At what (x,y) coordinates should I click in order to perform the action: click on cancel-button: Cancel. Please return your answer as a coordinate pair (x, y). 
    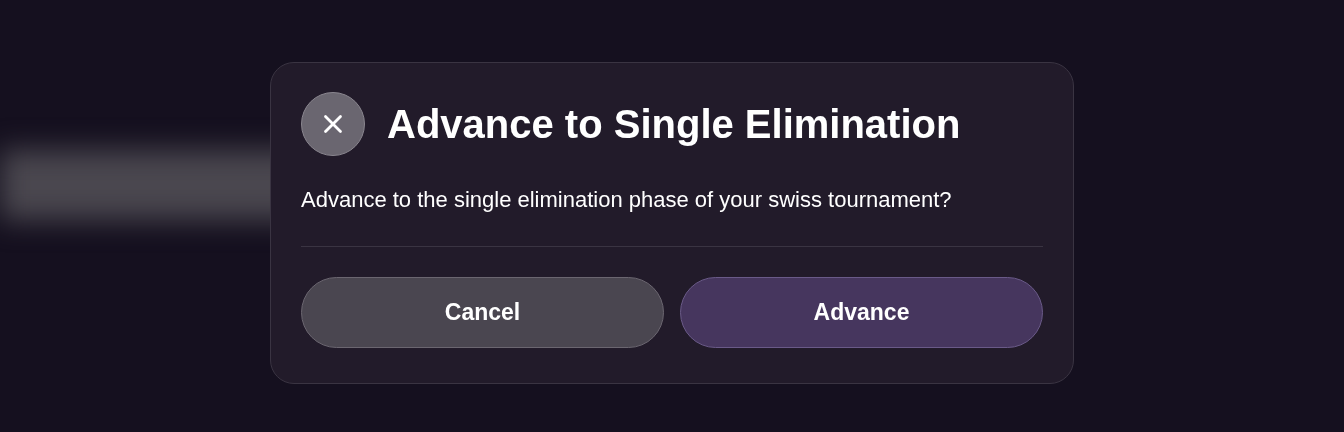
    Looking at the image, I should click on (482, 312).